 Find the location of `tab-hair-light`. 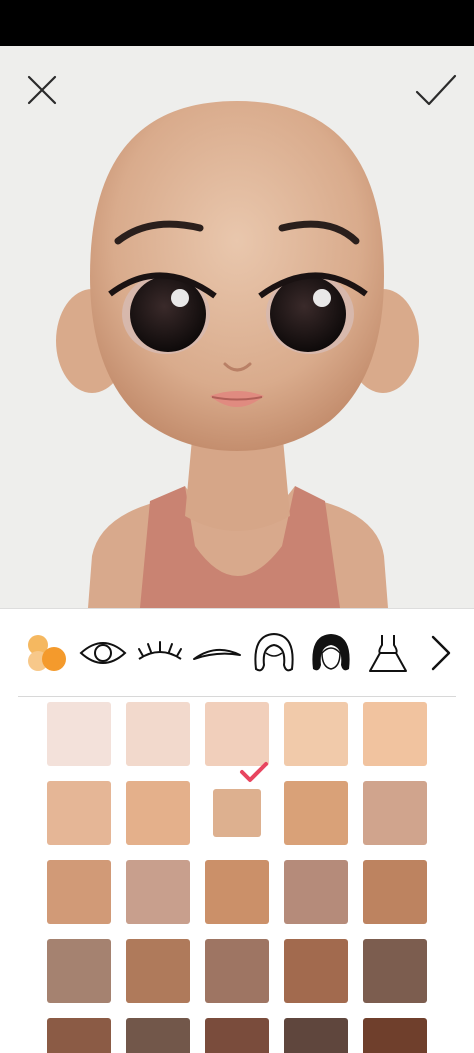

tab-hair-light is located at coordinates (274, 653).